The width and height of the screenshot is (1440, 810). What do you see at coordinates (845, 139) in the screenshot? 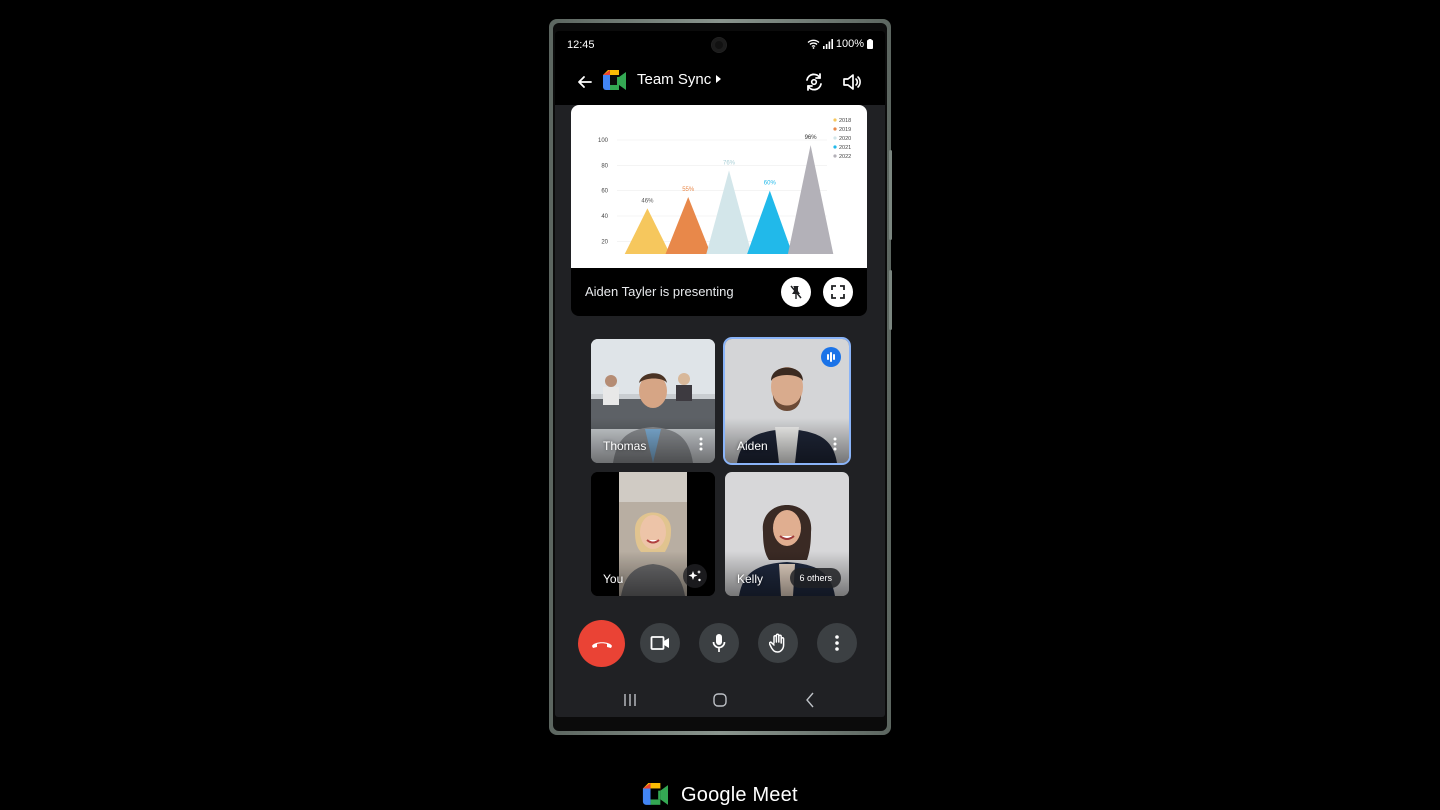
I see `legend-label: 2020` at bounding box center [845, 139].